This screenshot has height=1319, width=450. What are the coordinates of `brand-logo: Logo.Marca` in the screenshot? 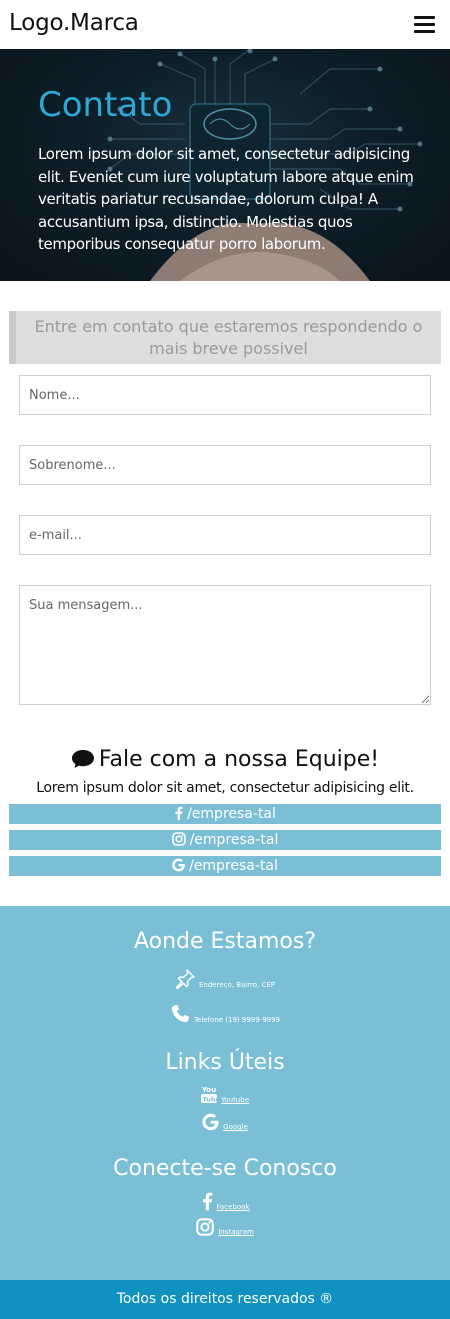 It's located at (74, 23).